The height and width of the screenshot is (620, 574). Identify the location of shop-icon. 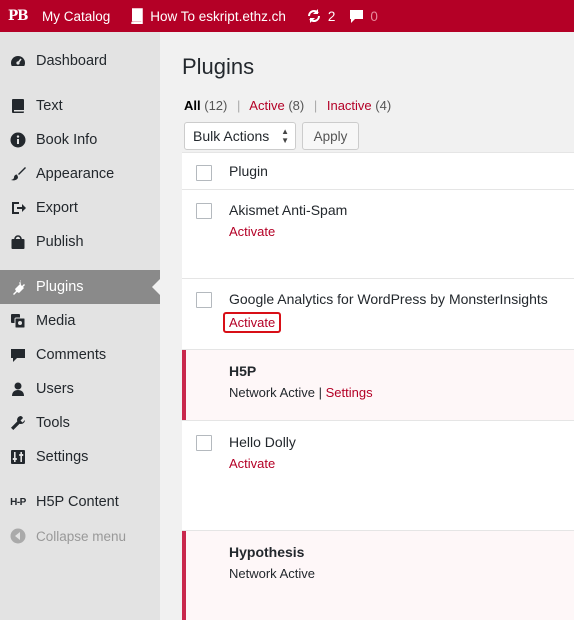
(18, 242).